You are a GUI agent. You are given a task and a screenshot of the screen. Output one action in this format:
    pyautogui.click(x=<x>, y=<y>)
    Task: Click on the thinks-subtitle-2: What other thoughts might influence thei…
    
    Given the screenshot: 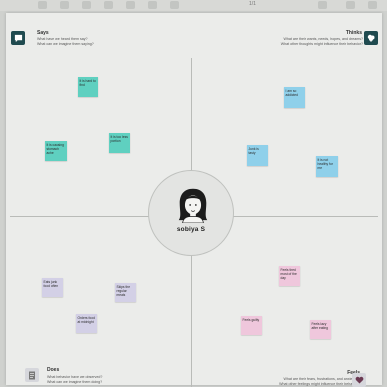 What is the action you would take?
    pyautogui.click(x=321, y=44)
    